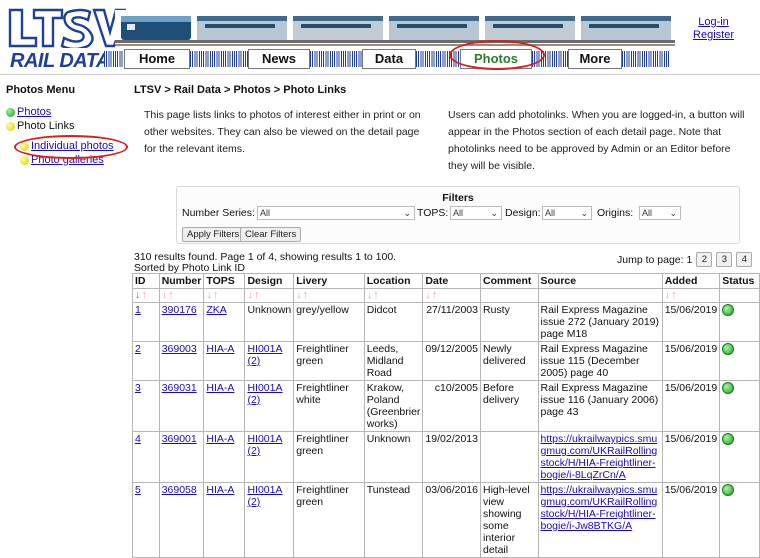 The image size is (760, 558). Describe the element at coordinates (389, 59) in the screenshot. I see `nav-tab-data: Data` at that location.